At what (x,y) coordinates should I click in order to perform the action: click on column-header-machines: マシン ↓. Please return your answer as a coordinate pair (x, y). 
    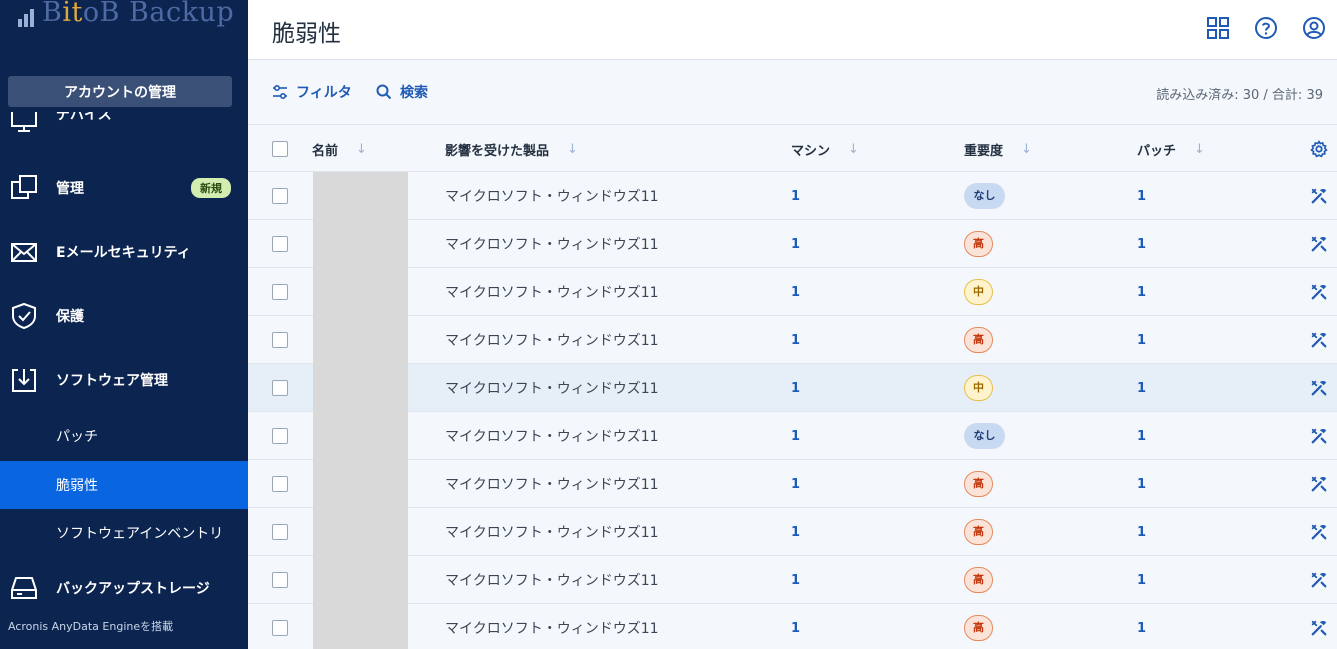
    Looking at the image, I should click on (825, 149).